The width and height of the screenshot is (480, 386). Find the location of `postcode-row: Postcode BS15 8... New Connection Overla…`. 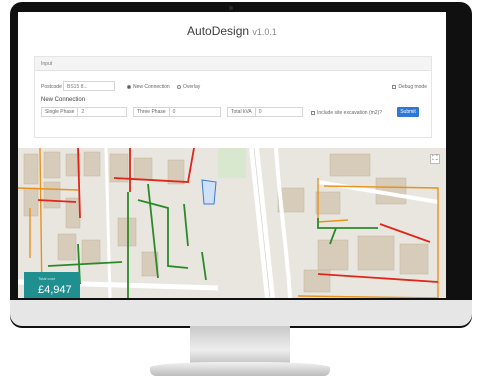

postcode-row: Postcode BS15 8... New Connection Overla… is located at coordinates (234, 87).